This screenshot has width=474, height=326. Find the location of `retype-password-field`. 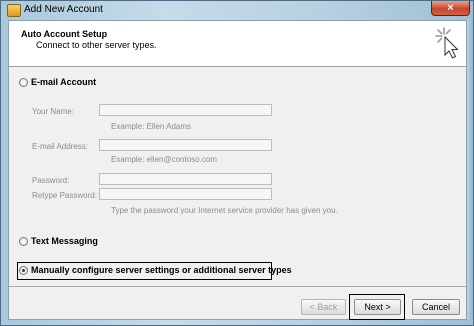

retype-password-field is located at coordinates (185, 194).